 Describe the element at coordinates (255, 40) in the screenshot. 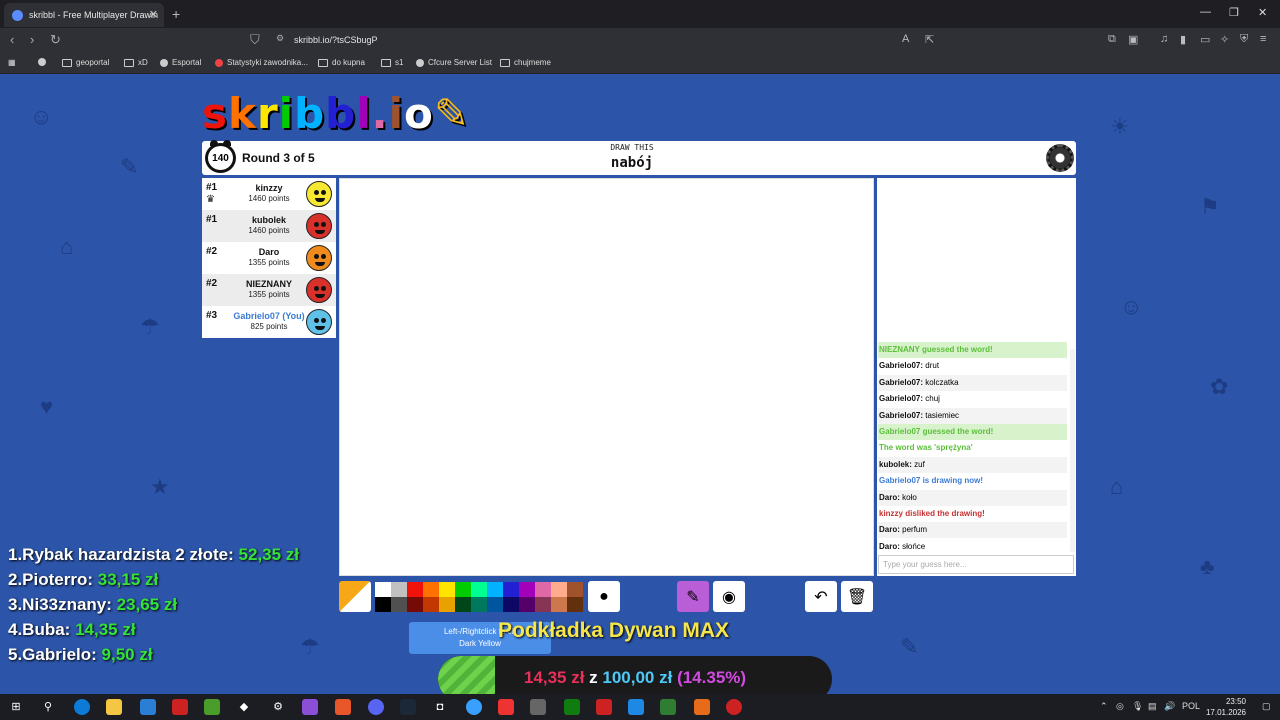

I see `bookmark-icon: ⛉` at that location.